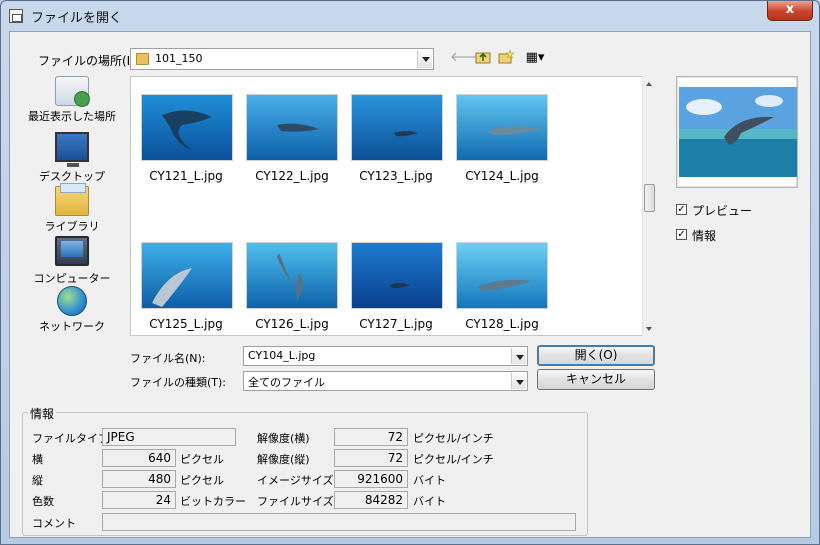 This screenshot has width=820, height=545. Describe the element at coordinates (169, 437) in the screenshot. I see `info-filetype-value: JPEG` at that location.